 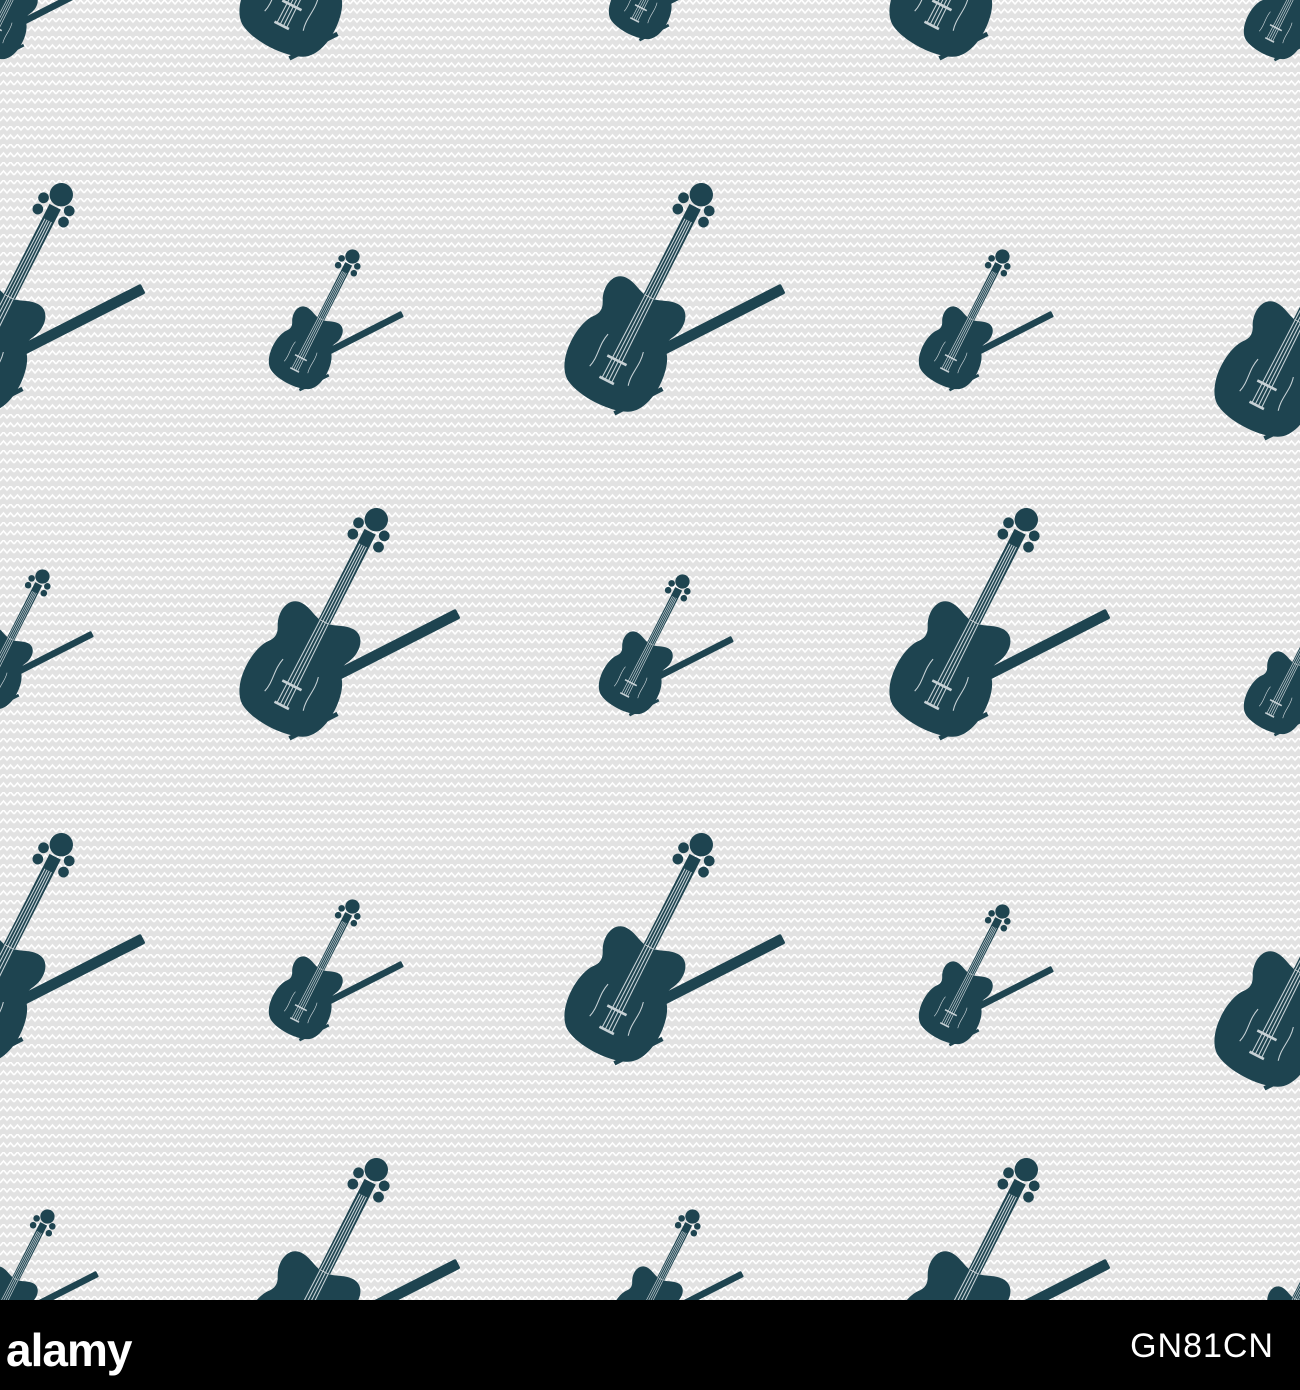 I want to click on watermark-bar: alamy GN81CN, so click(x=650, y=1345).